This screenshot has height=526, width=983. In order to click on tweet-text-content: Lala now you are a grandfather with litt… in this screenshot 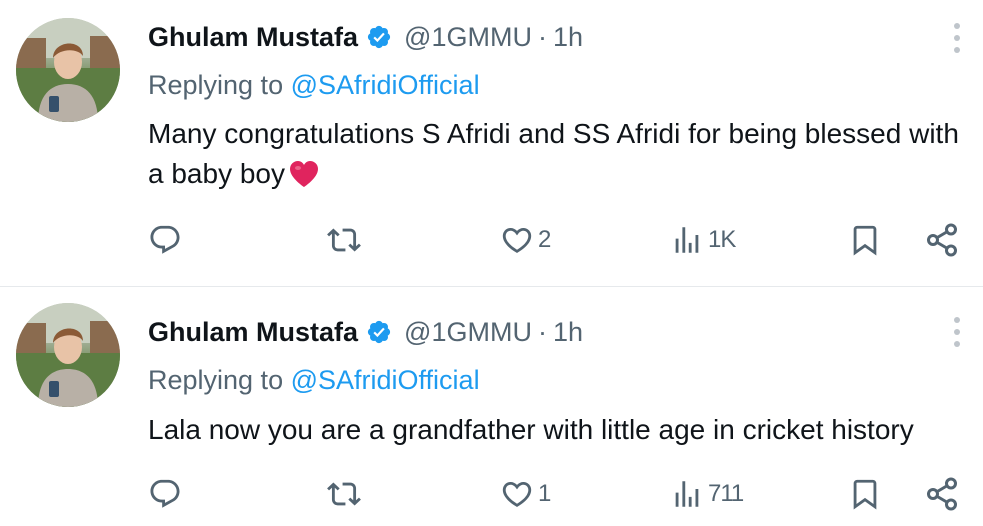, I will do `click(531, 429)`.